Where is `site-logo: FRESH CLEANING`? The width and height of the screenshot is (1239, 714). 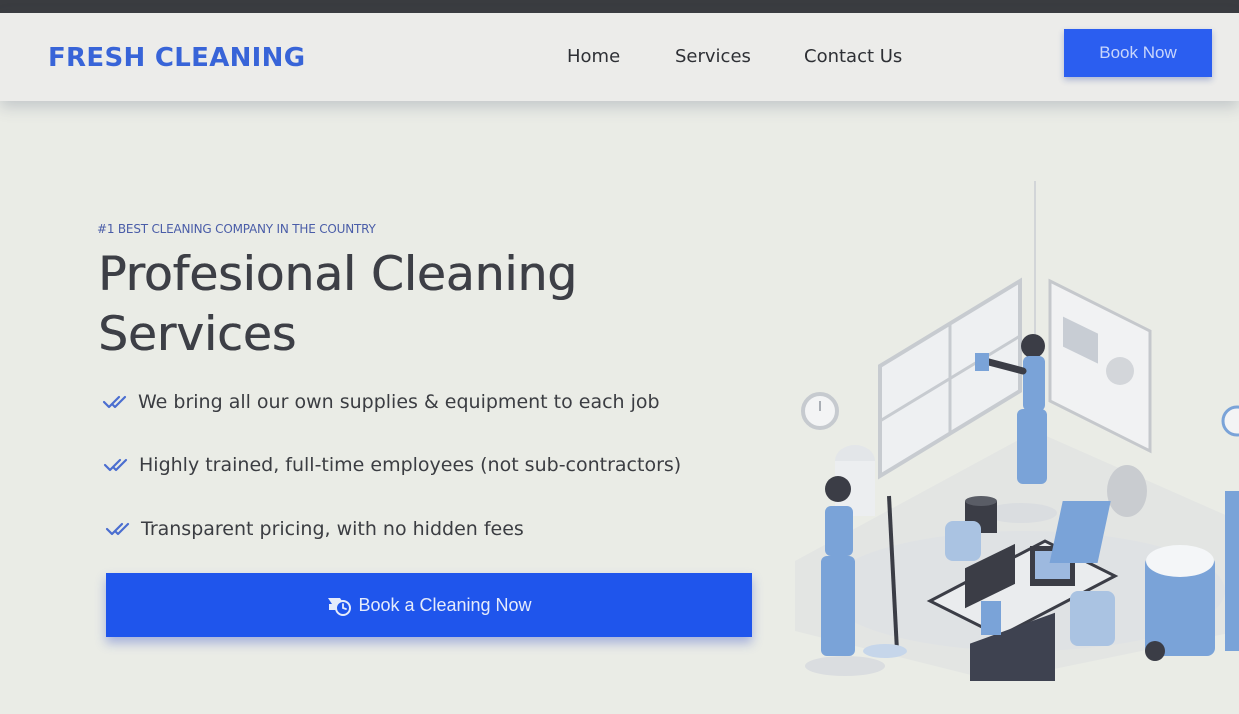
site-logo: FRESH CLEANING is located at coordinates (176, 58).